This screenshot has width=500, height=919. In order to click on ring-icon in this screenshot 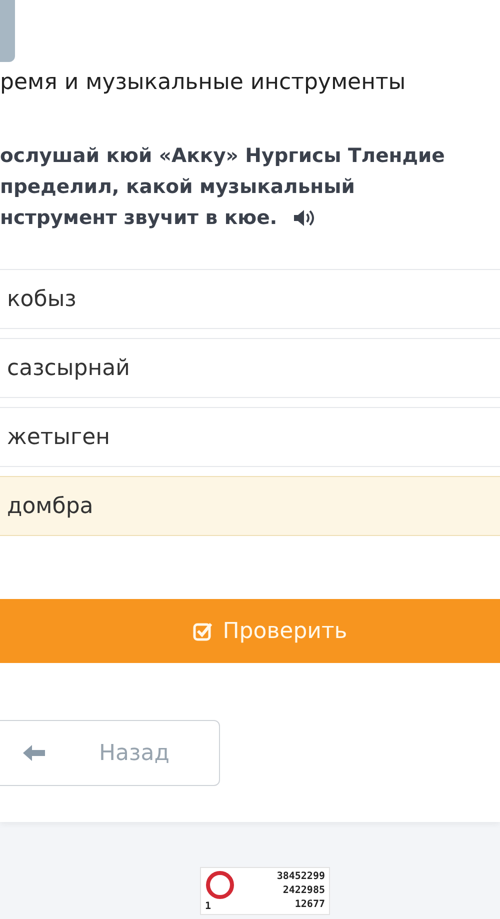, I will do `click(220, 885)`.